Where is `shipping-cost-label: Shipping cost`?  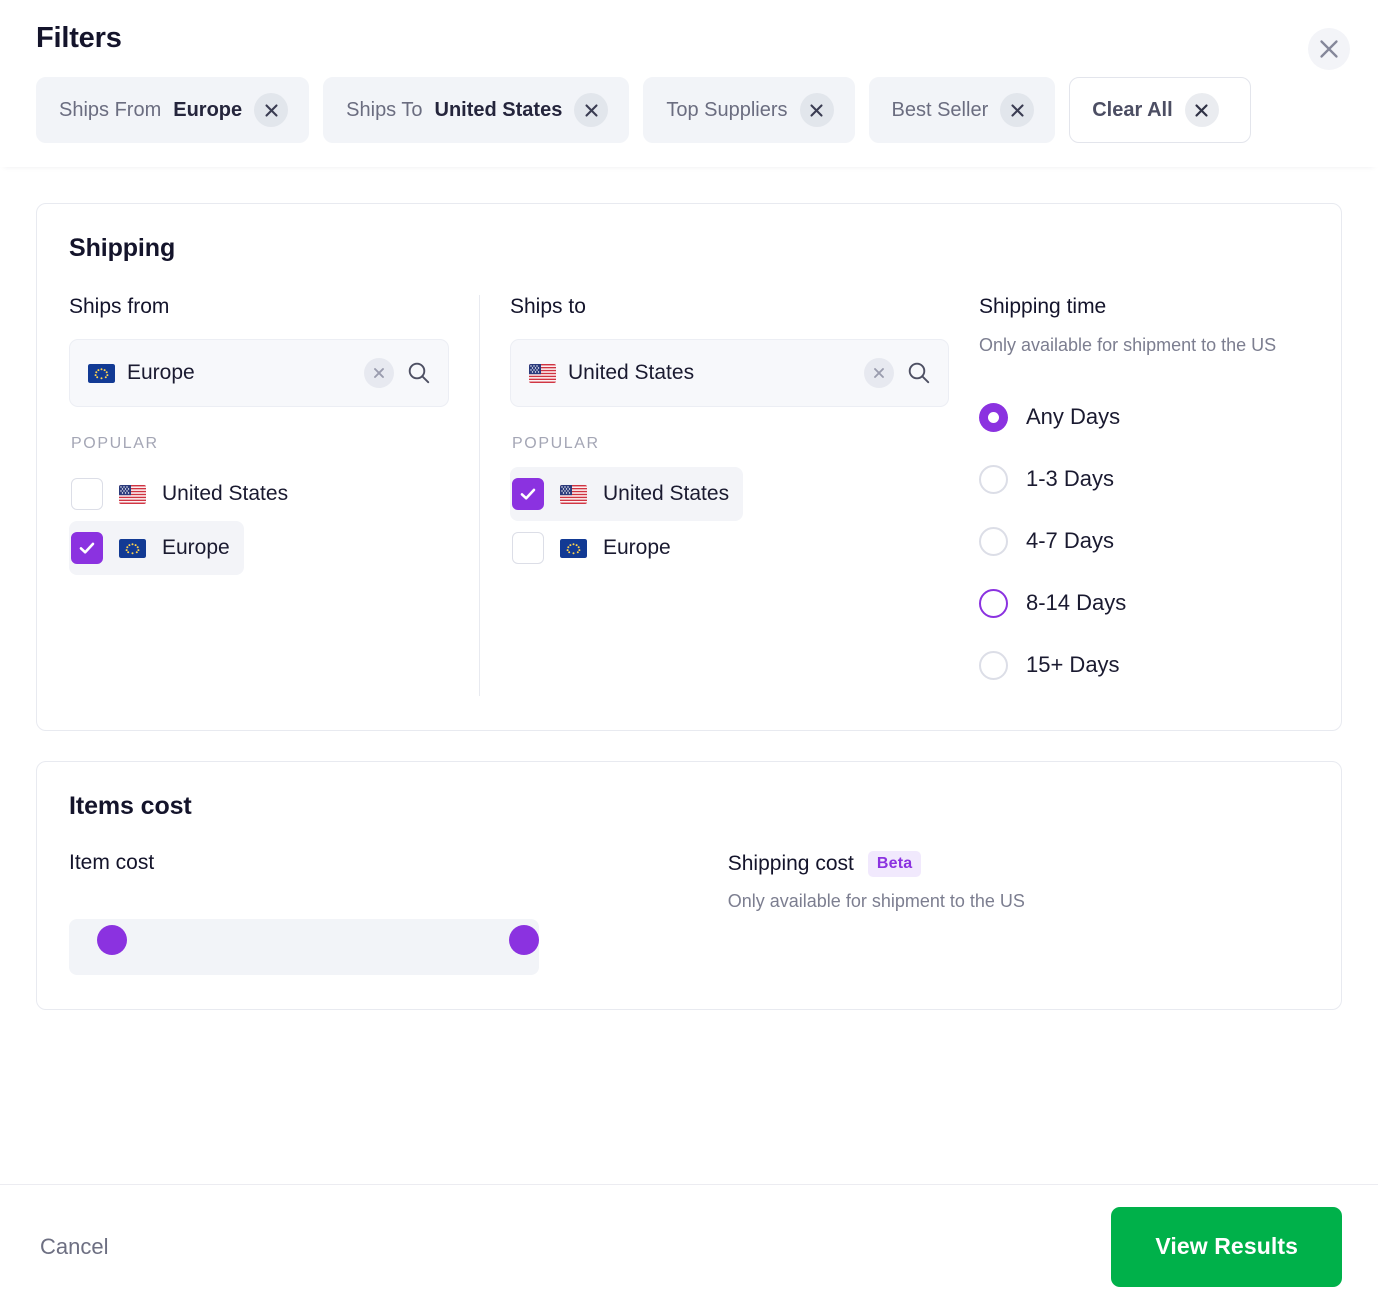
shipping-cost-label: Shipping cost is located at coordinates (790, 864).